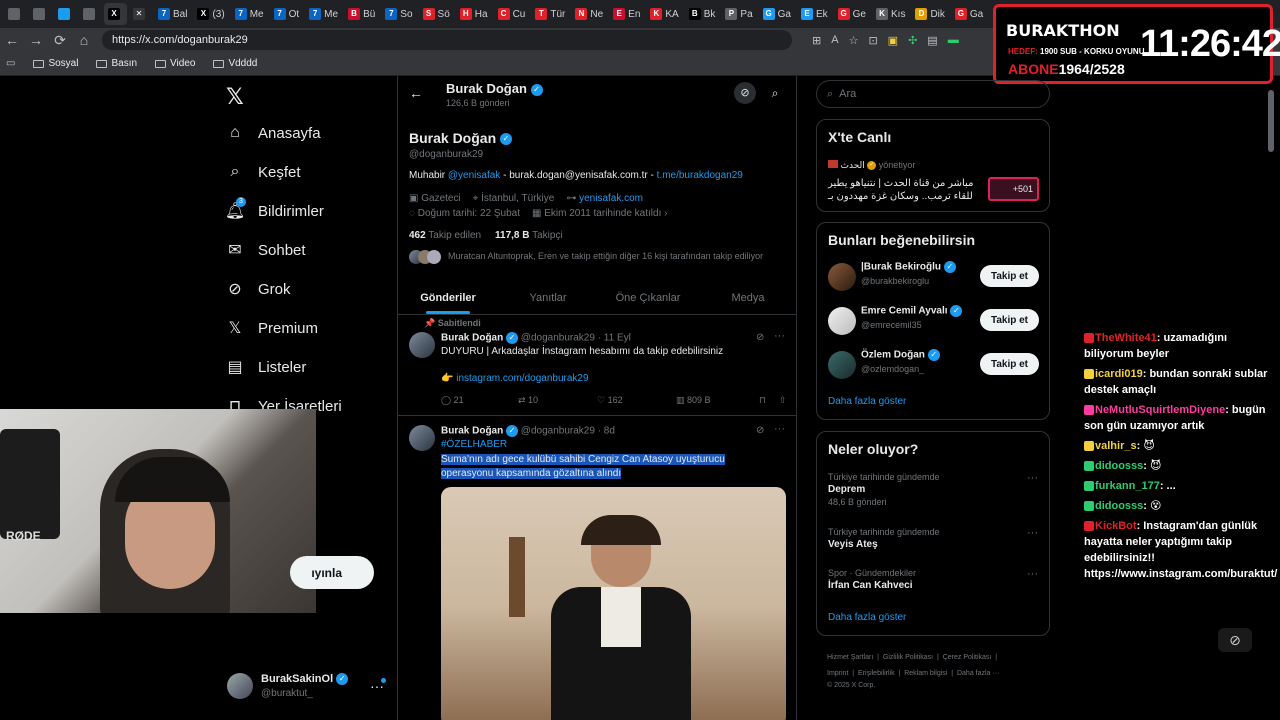 This screenshot has height=720, width=1280. Describe the element at coordinates (522, 378) in the screenshot. I see `instagram-link: instagram.com/doganburak29` at that location.